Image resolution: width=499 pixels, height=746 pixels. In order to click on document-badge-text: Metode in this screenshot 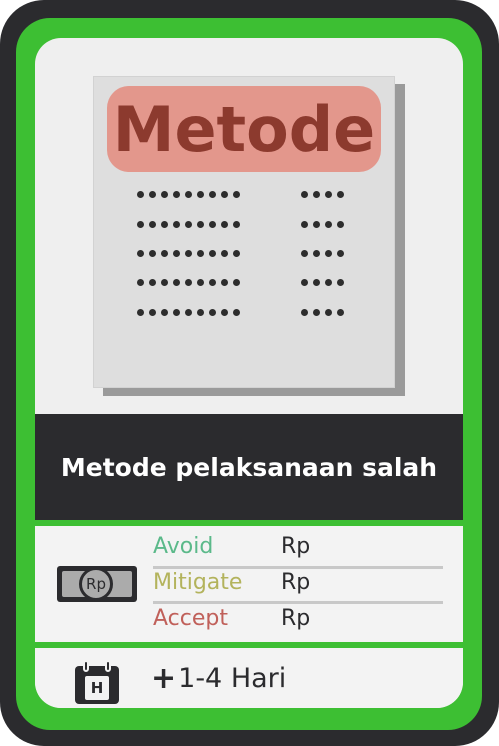, I will do `click(244, 129)`.